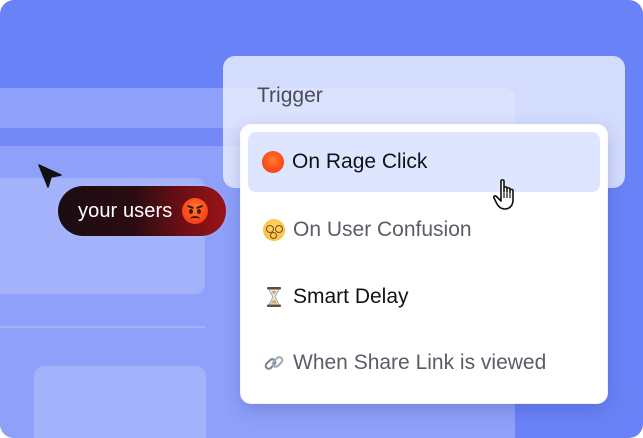  What do you see at coordinates (102, 327) in the screenshot?
I see `background-divider` at bounding box center [102, 327].